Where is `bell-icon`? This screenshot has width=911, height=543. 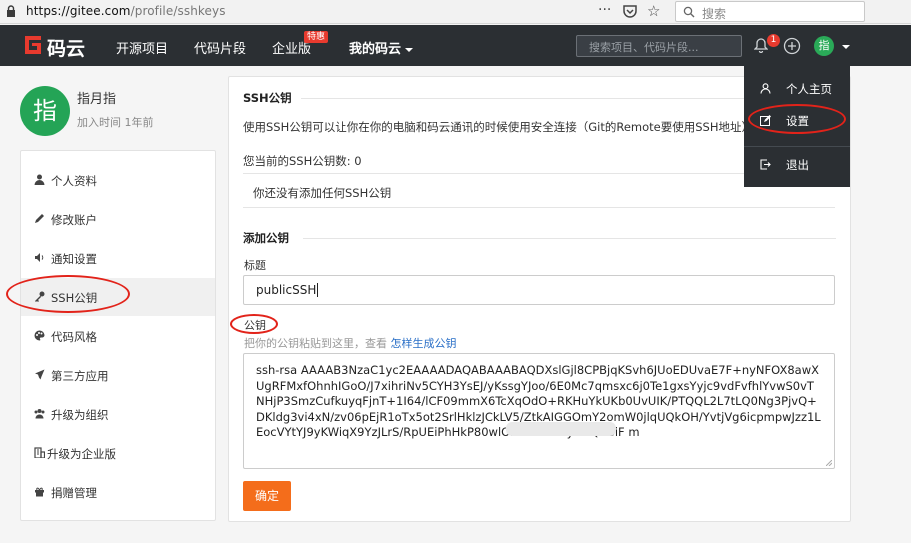 bell-icon is located at coordinates (761, 45).